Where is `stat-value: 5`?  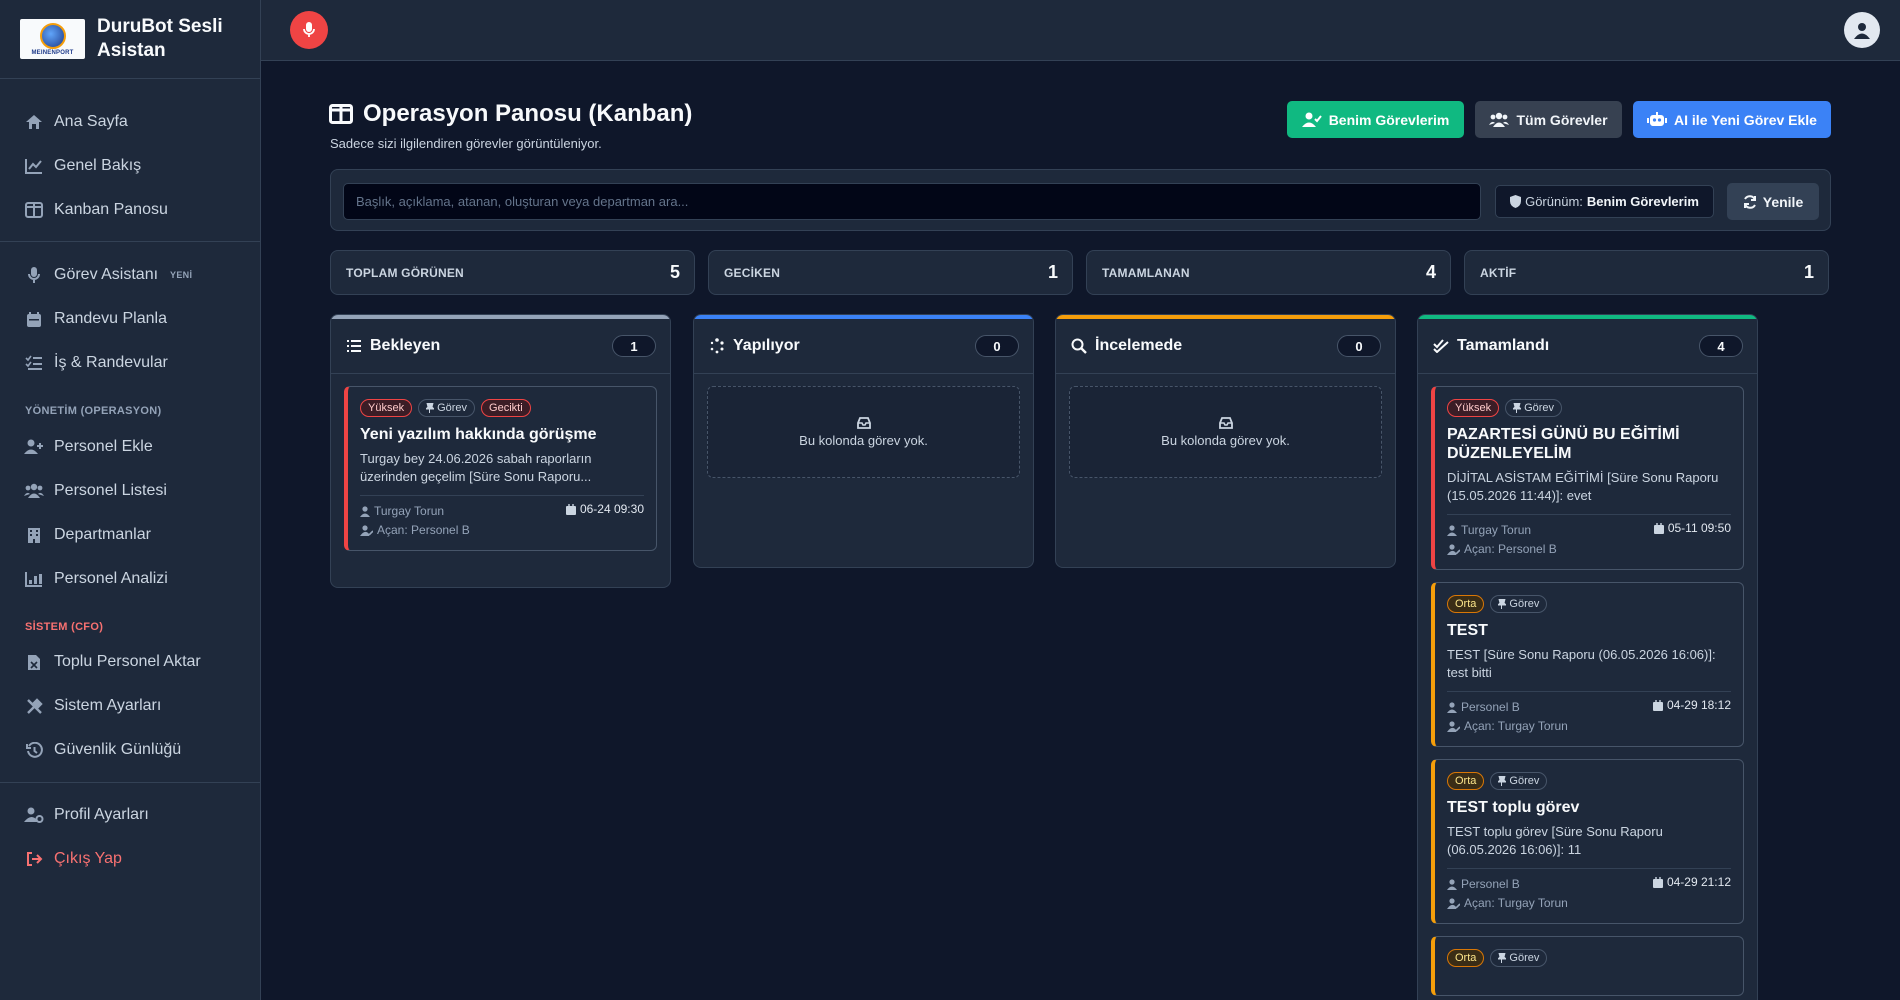
stat-value: 5 is located at coordinates (674, 272).